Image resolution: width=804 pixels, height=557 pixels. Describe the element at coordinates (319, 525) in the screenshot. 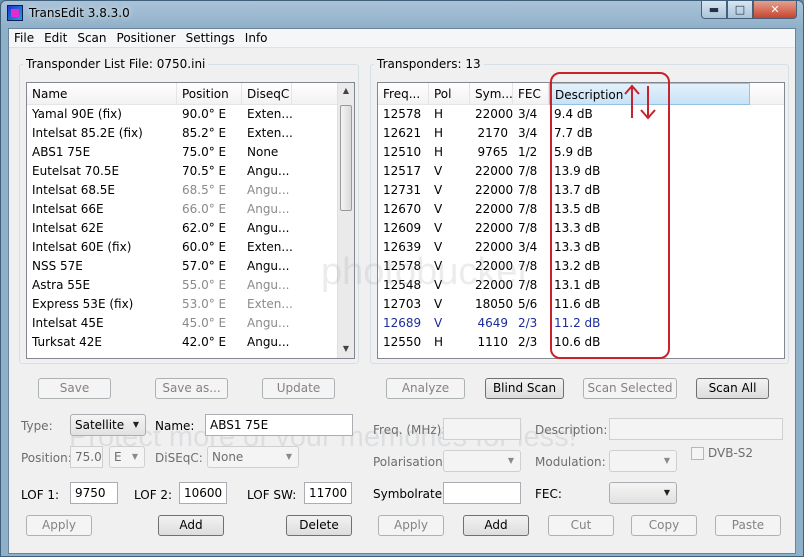

I see `satellite-delete-button: Delete` at that location.